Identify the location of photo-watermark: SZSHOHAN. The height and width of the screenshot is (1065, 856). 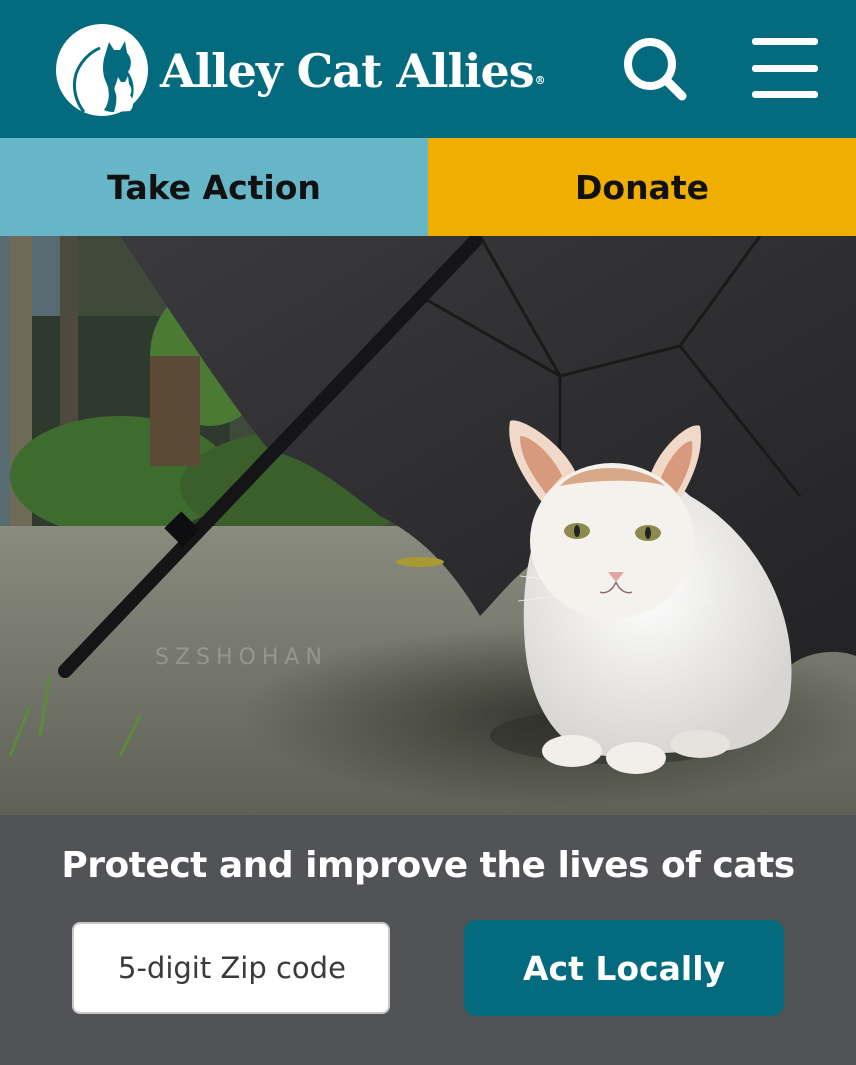
(241, 657).